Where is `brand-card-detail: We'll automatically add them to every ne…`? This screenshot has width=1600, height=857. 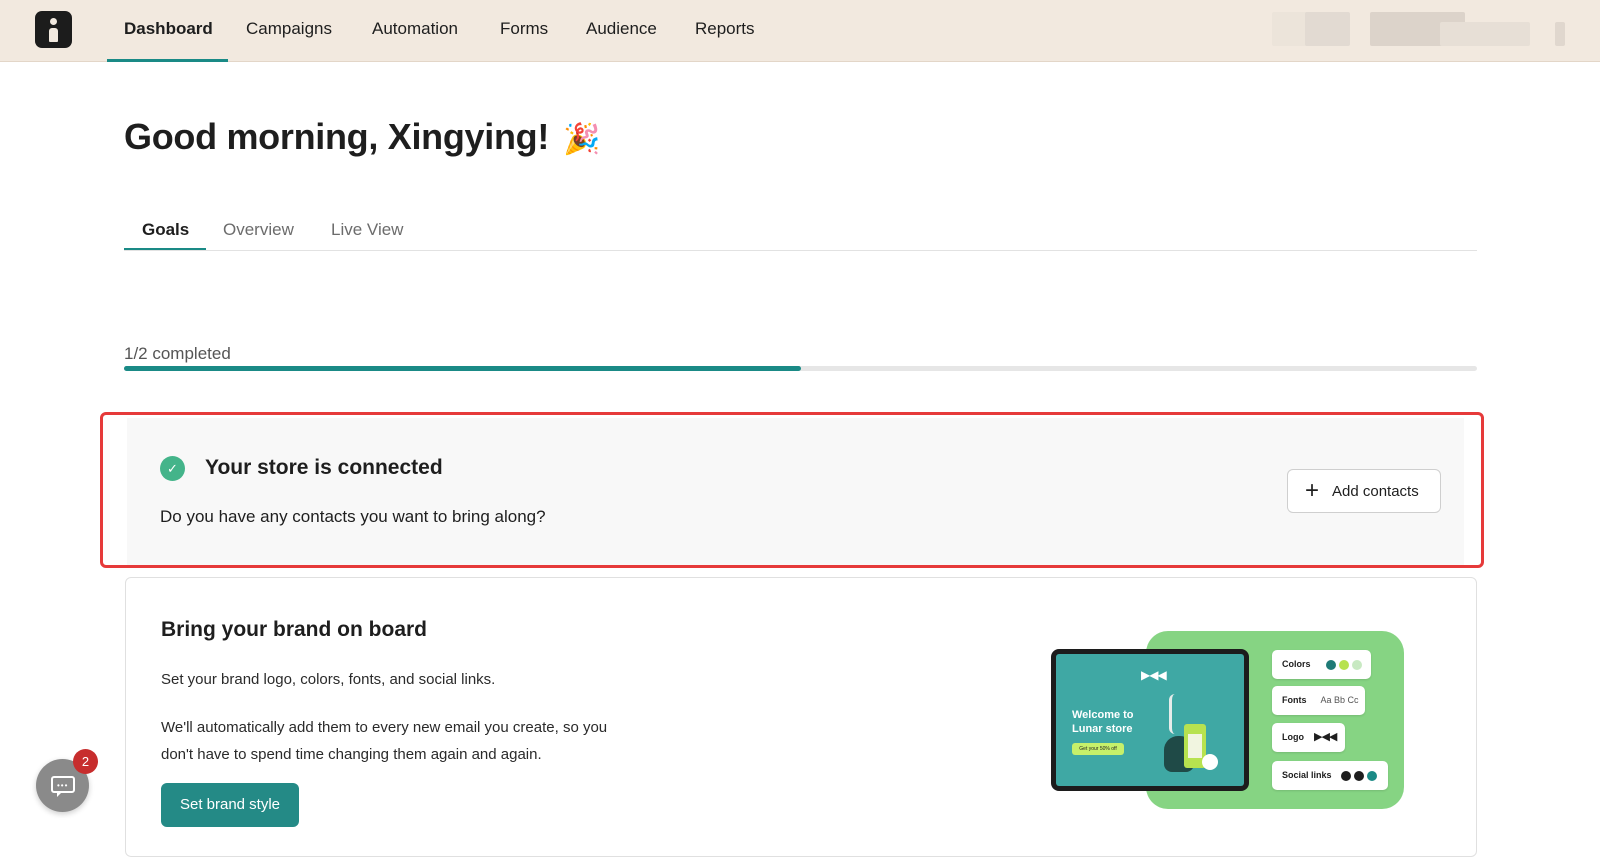
brand-card-detail: We'll automatically add them to every ne… is located at coordinates (384, 741).